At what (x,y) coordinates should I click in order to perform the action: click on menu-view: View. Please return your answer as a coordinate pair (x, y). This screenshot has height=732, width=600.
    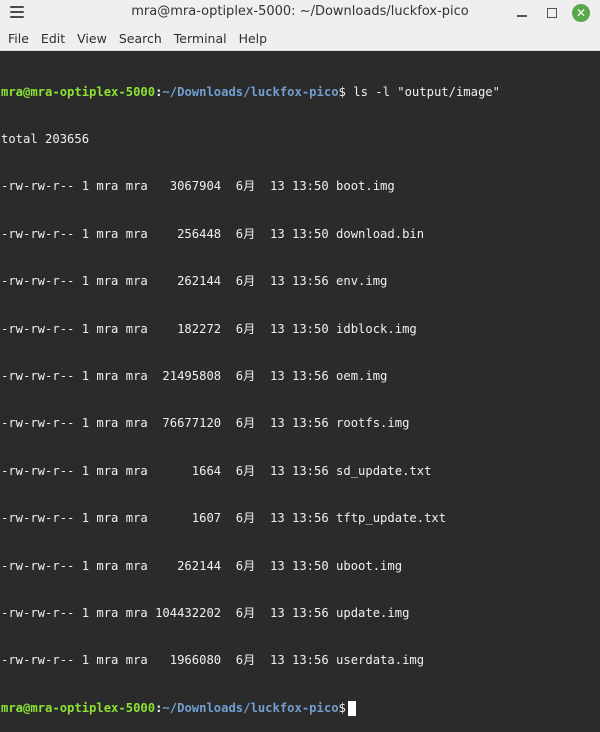
    Looking at the image, I should click on (92, 38).